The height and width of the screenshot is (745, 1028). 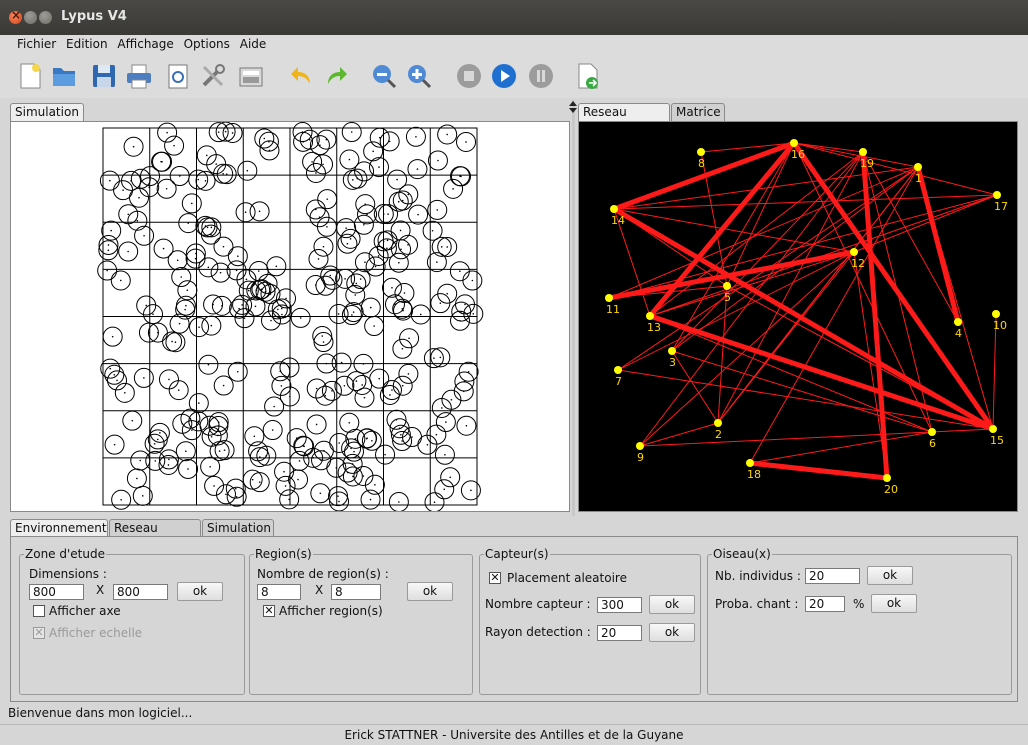 I want to click on split-collapse-left-icon, so click(x=573, y=103).